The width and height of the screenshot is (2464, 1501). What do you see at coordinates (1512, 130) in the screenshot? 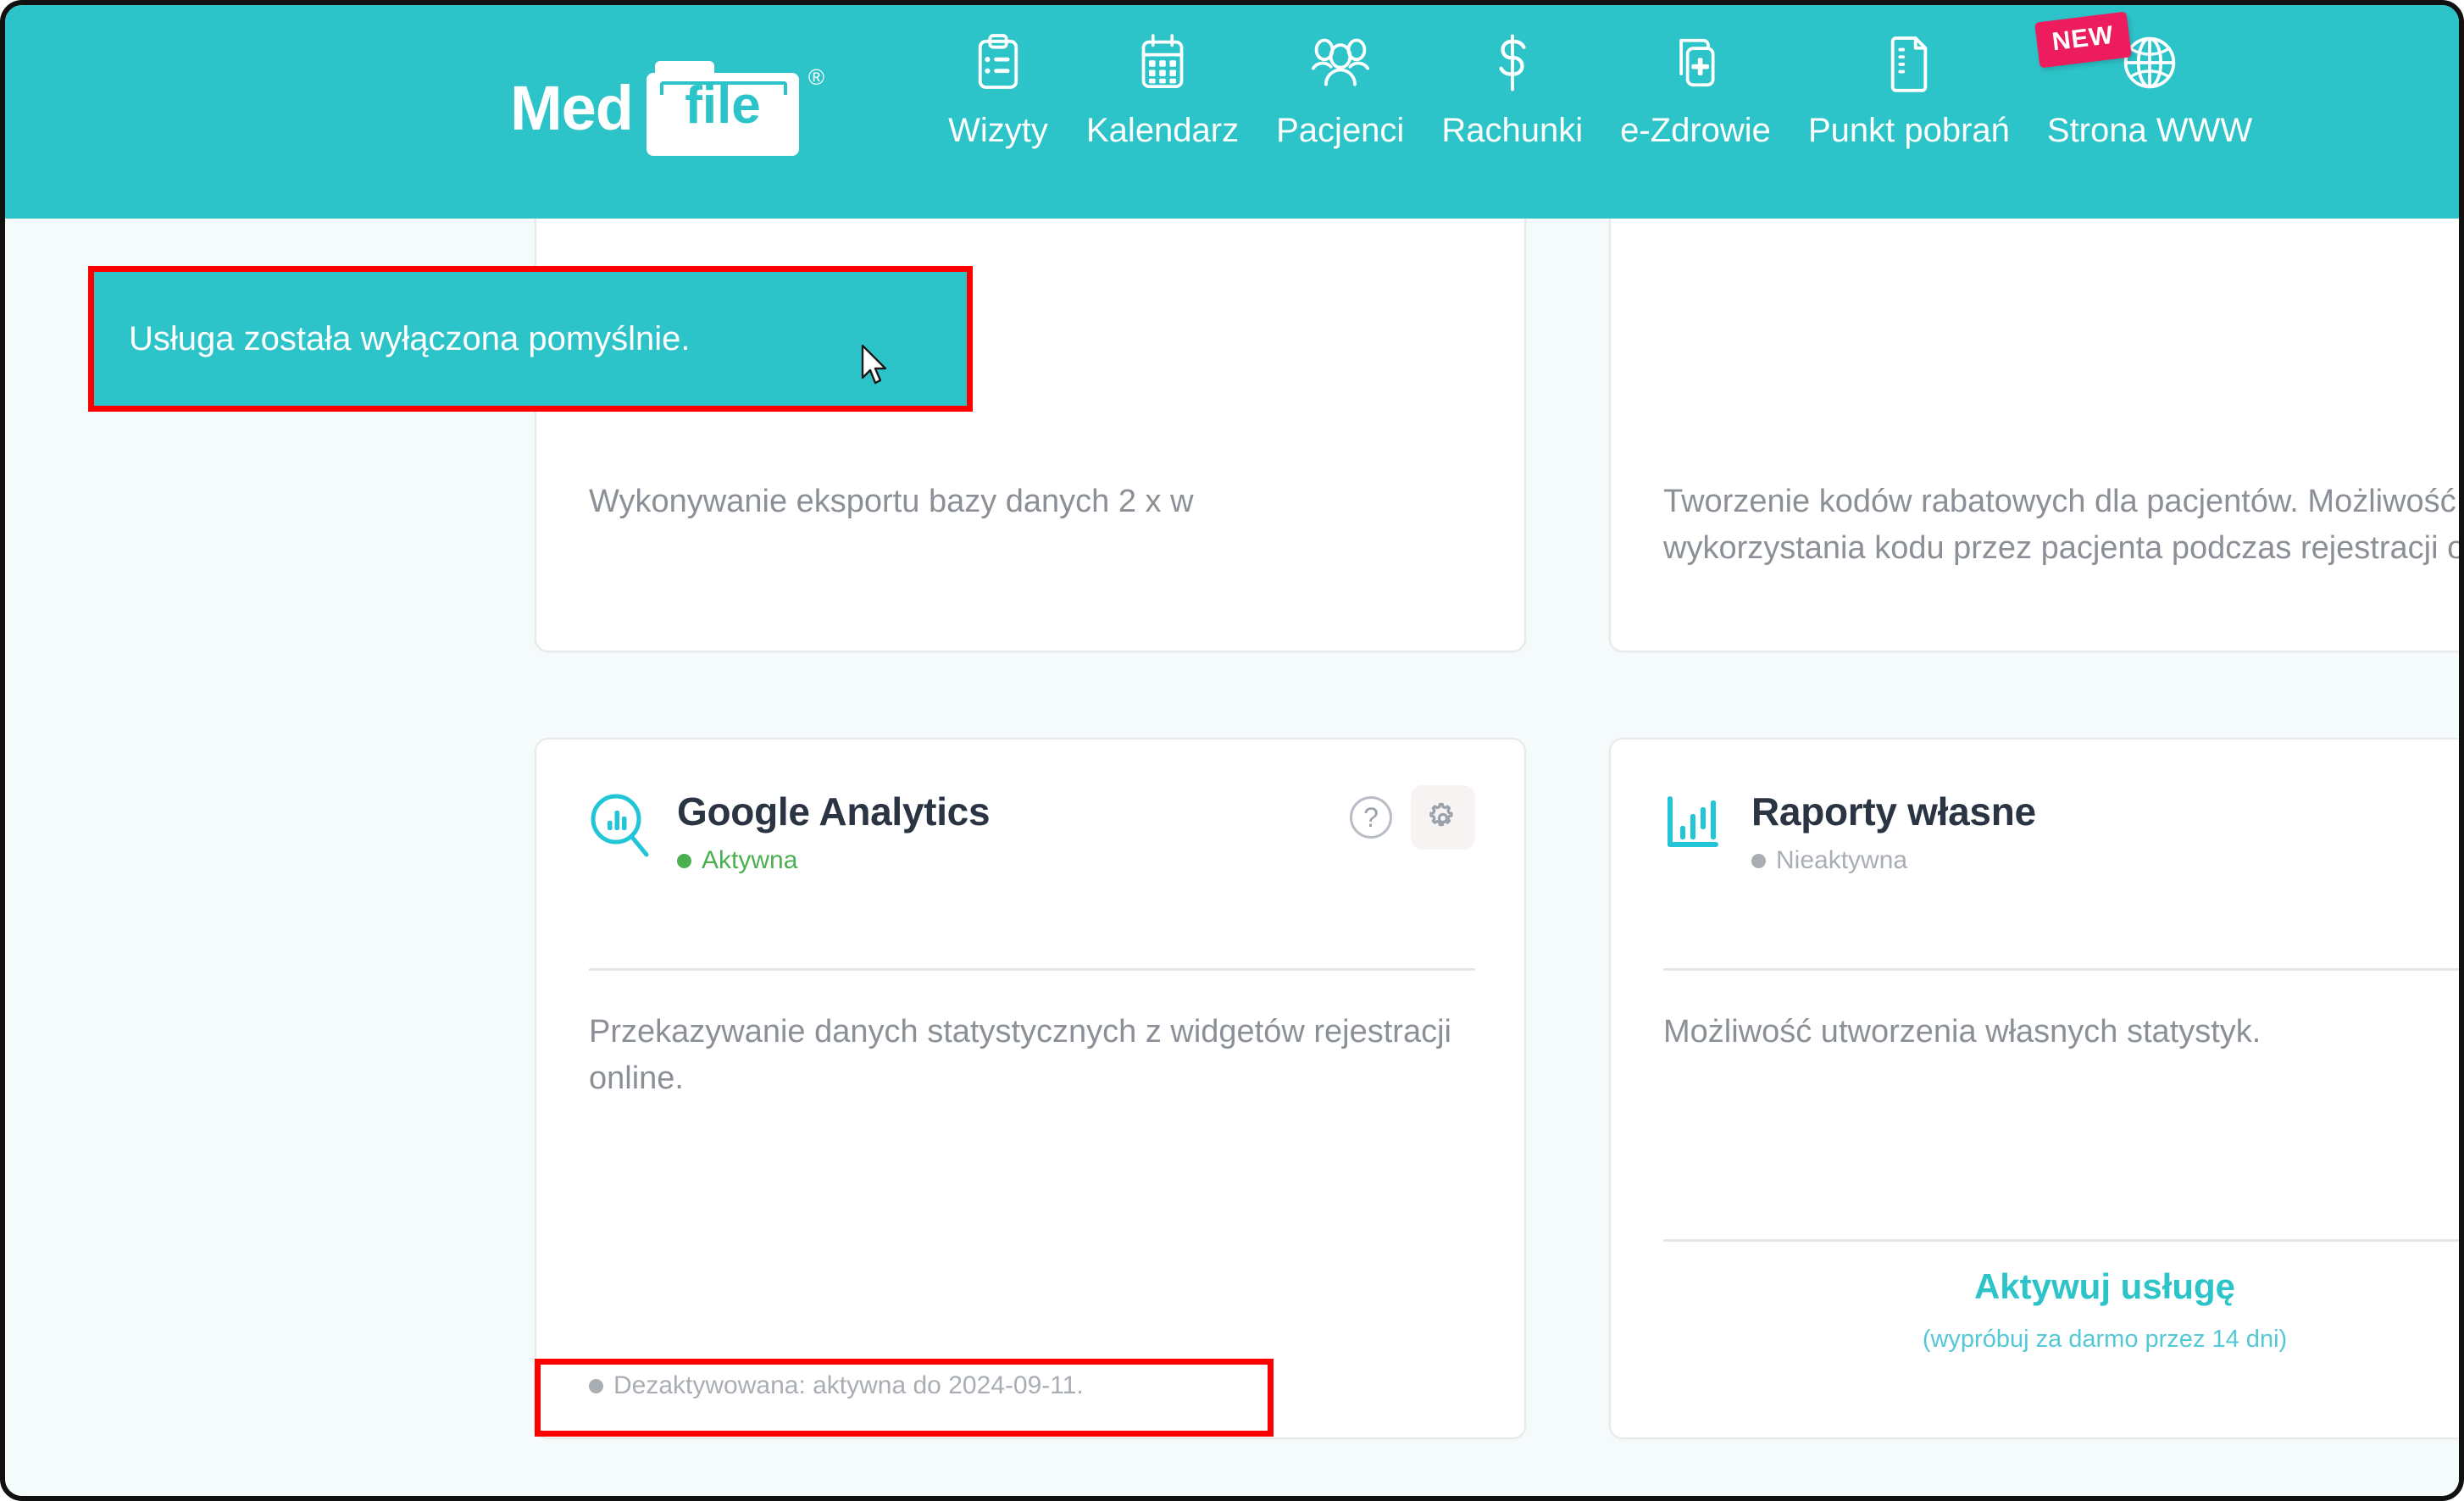
I see `nav-label: Rachunki` at bounding box center [1512, 130].